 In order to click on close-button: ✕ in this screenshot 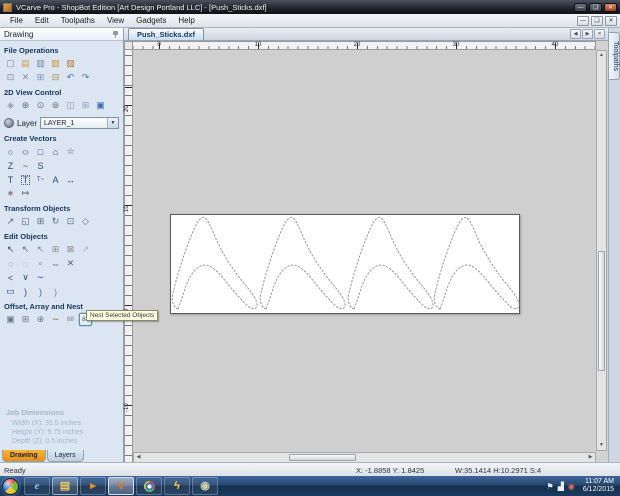, I will do `click(610, 7)`.